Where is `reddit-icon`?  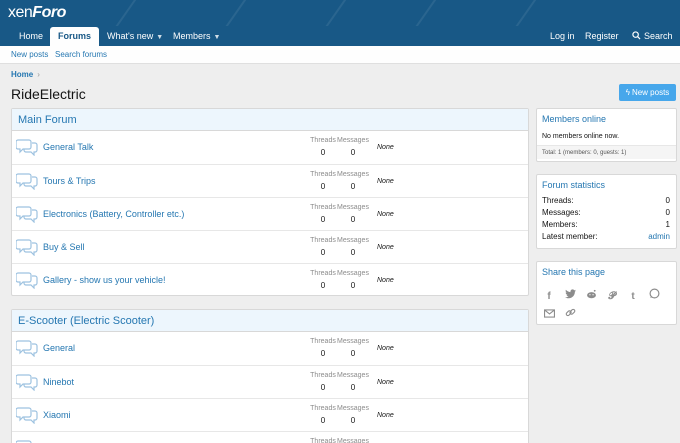
reddit-icon is located at coordinates (591, 295).